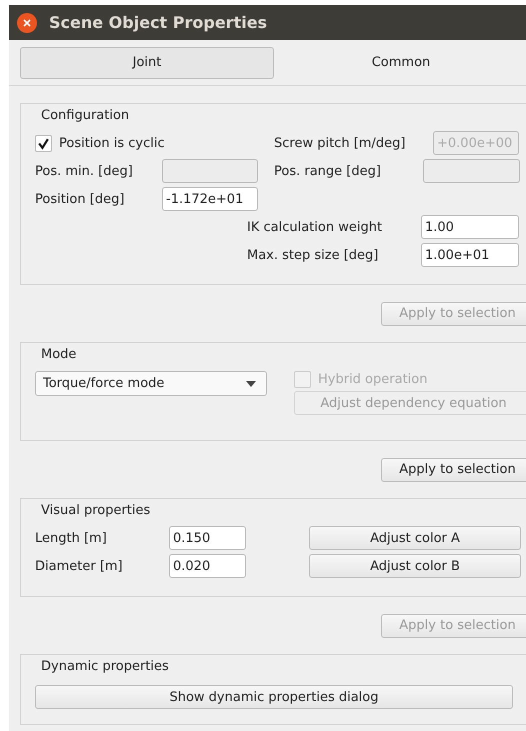 The image size is (526, 731). Describe the element at coordinates (453, 470) in the screenshot. I see `apply-button: Apply to selection` at that location.